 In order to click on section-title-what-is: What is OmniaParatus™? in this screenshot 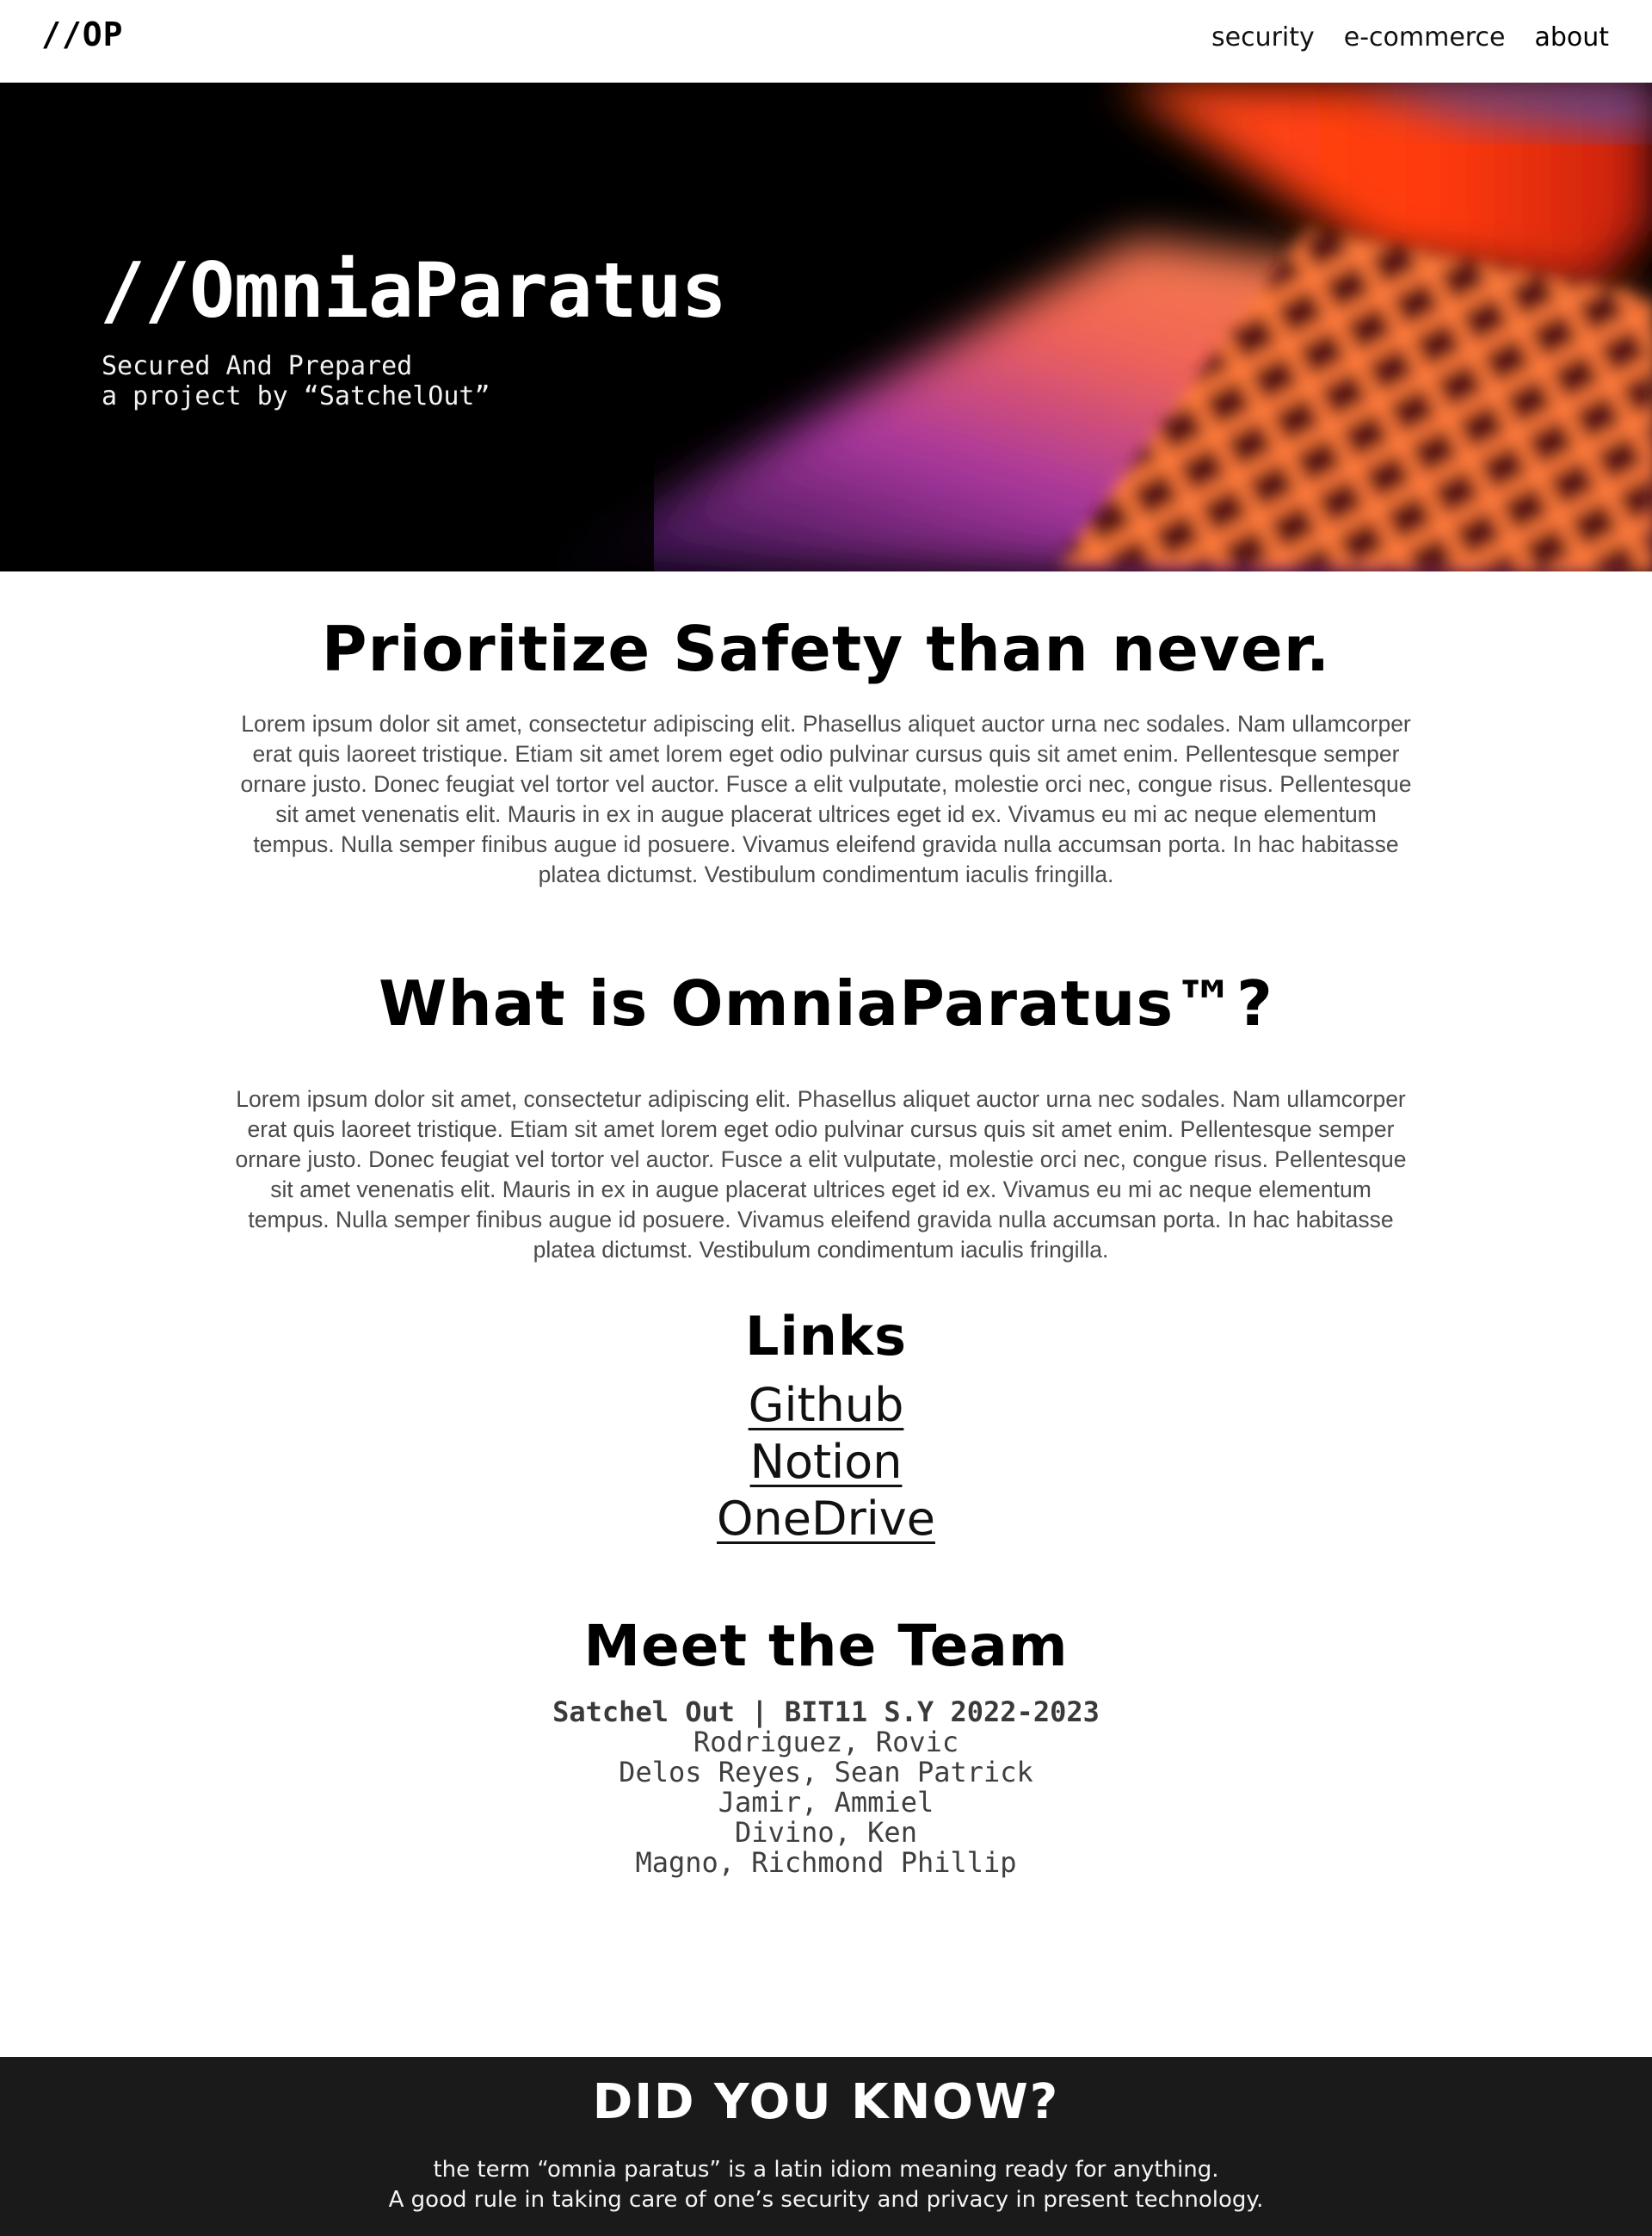, I will do `click(826, 1003)`.